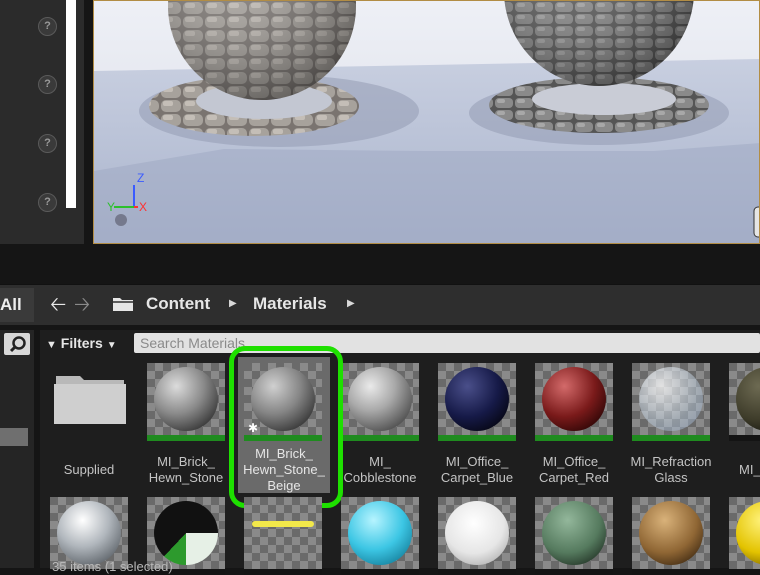 Image resolution: width=760 pixels, height=575 pixels. What do you see at coordinates (81, 343) in the screenshot?
I see `filters-label: Filters` at bounding box center [81, 343].